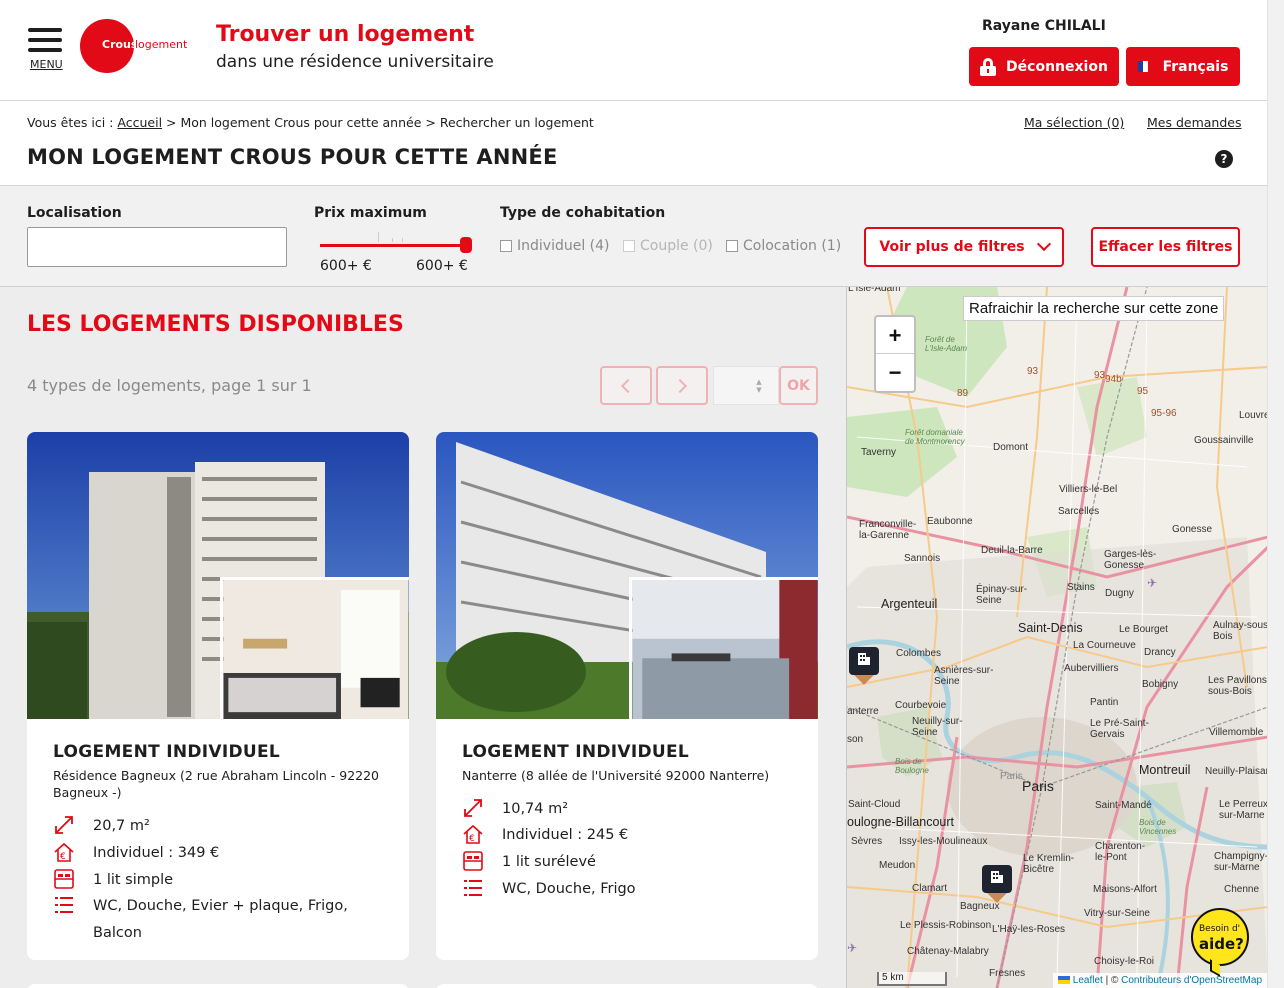 The width and height of the screenshot is (1284, 988). Describe the element at coordinates (895, 335) in the screenshot. I see `zoom-in-button: +` at that location.